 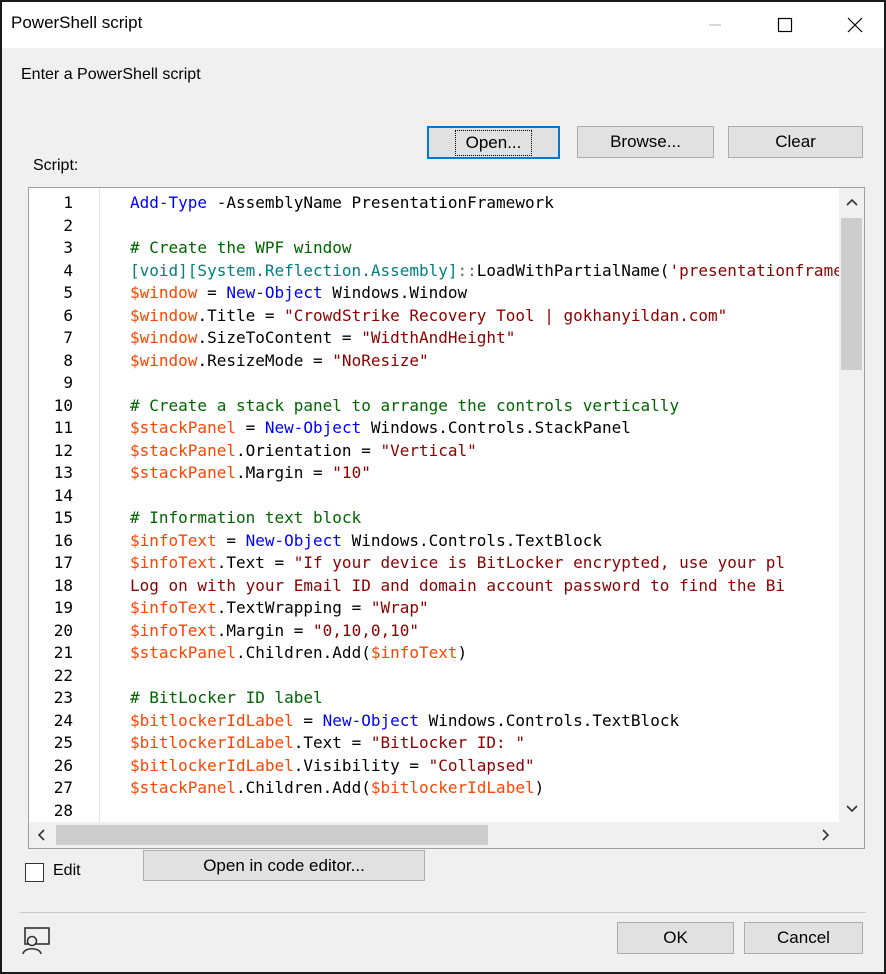 I want to click on line-number: 20, so click(x=63, y=630).